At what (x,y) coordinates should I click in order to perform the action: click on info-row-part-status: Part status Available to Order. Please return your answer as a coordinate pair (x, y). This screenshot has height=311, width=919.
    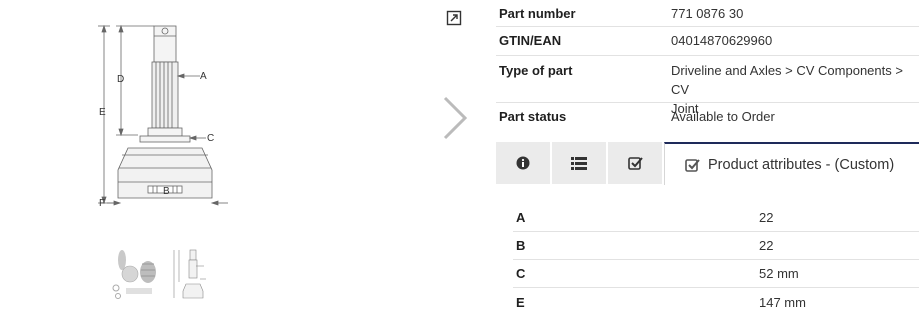
    Looking at the image, I should click on (707, 117).